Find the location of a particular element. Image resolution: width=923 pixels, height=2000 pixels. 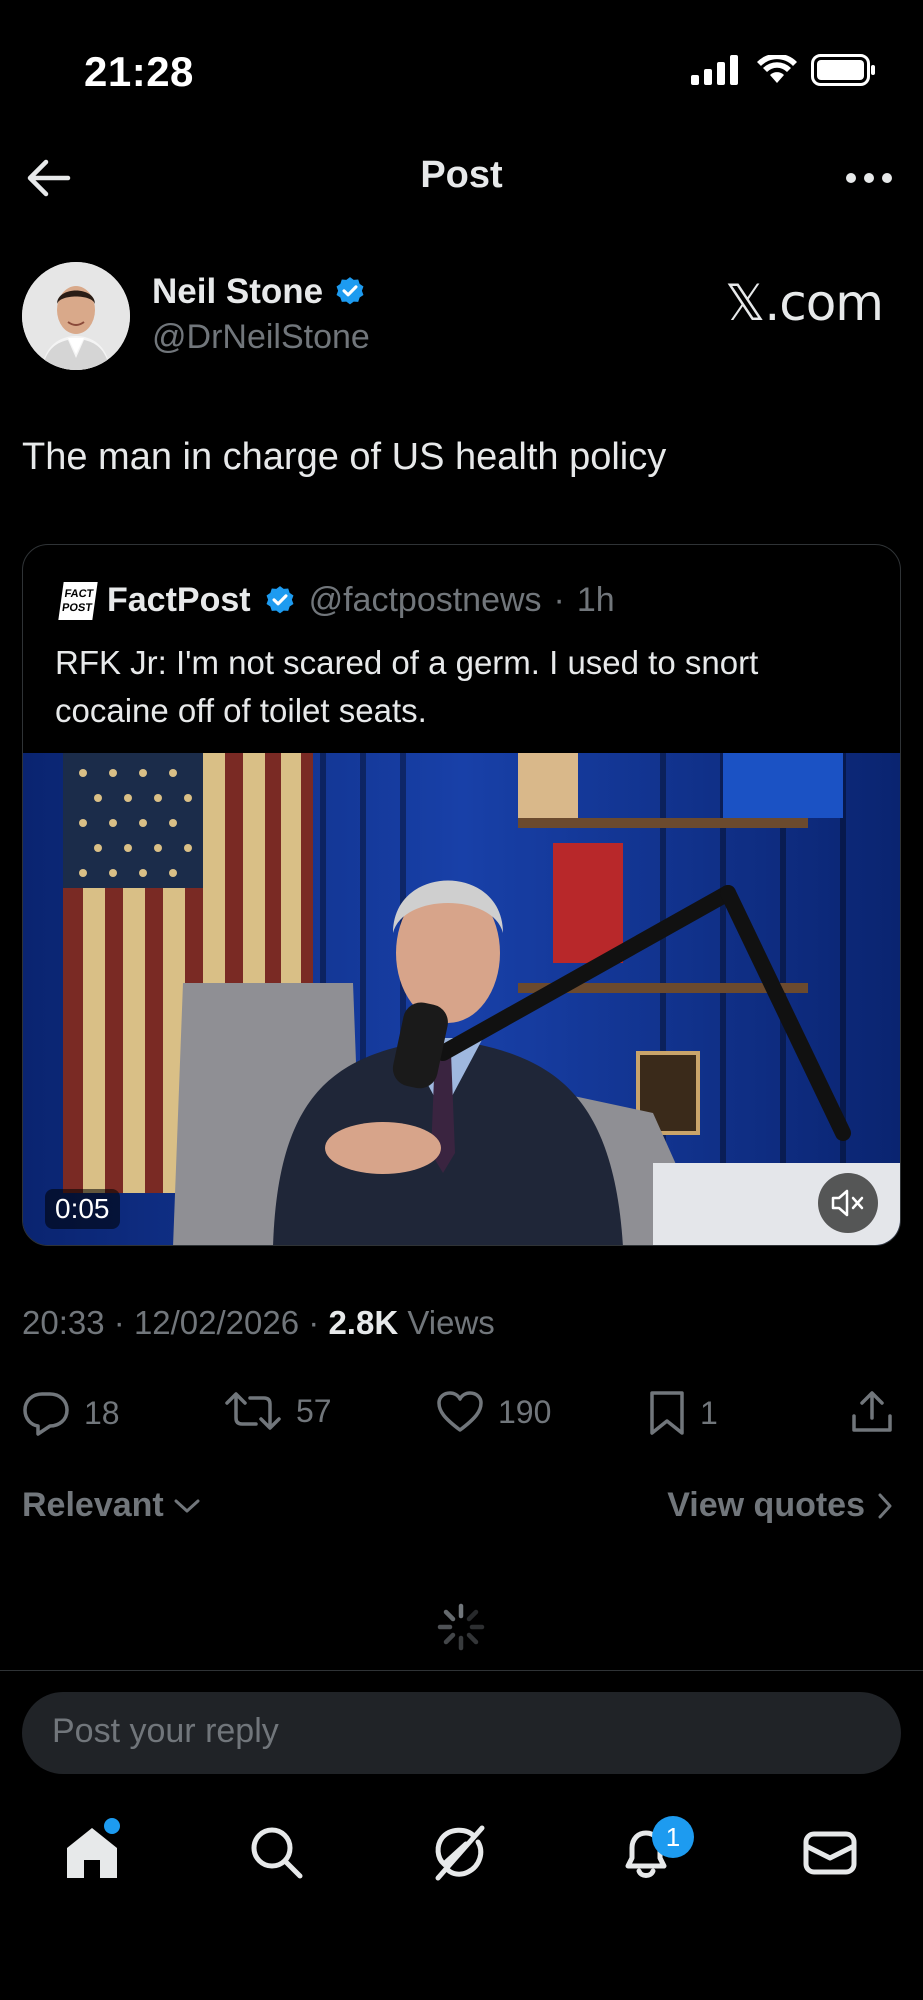

post-time: 20:33 is located at coordinates (63, 1322).